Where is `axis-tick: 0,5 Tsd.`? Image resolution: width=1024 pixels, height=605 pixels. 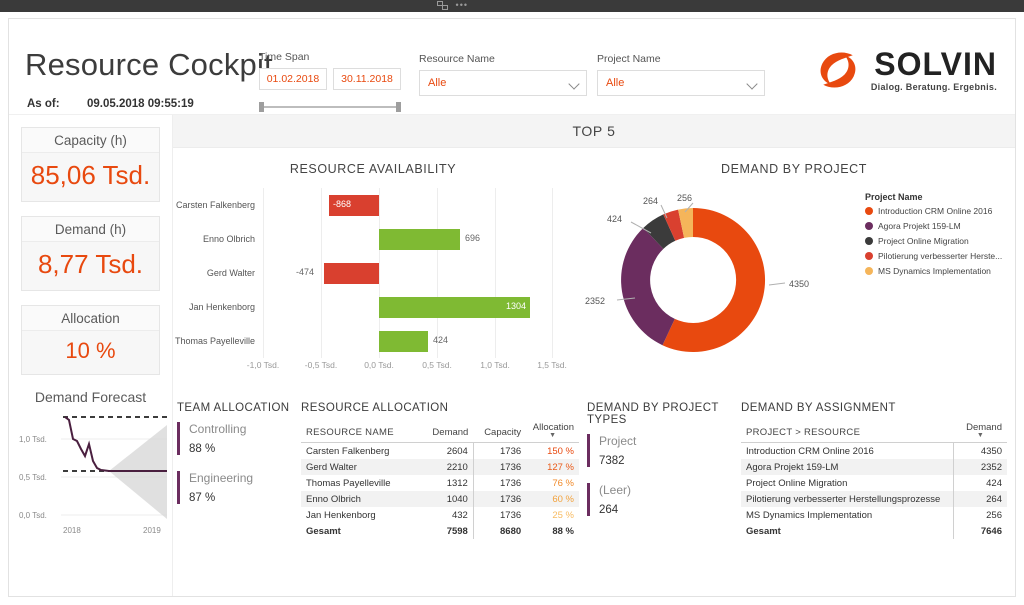 axis-tick: 0,5 Tsd. is located at coordinates (437, 365).